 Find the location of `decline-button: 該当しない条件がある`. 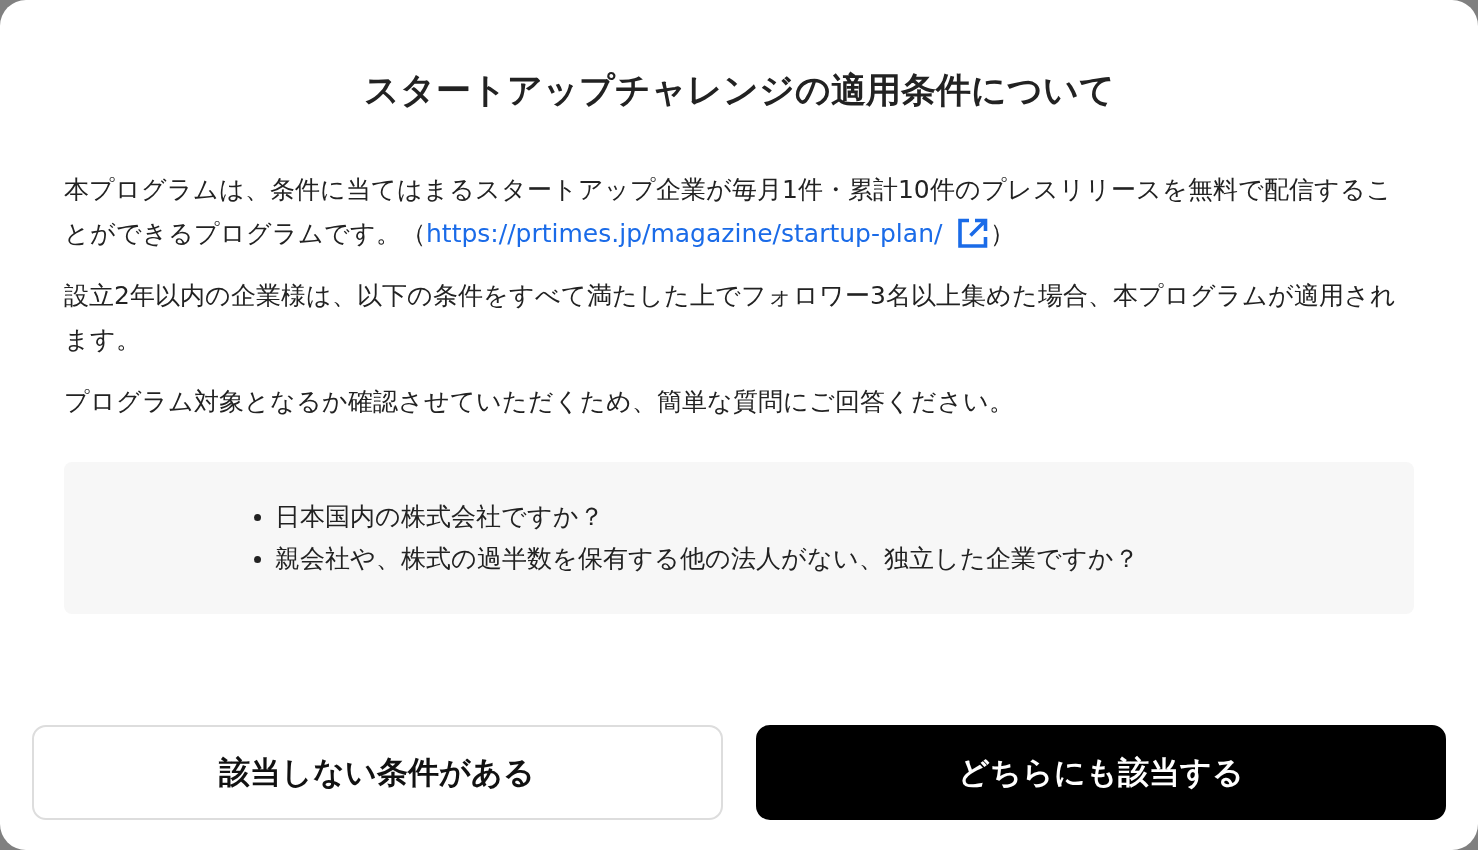

decline-button: 該当しない条件がある is located at coordinates (377, 772).